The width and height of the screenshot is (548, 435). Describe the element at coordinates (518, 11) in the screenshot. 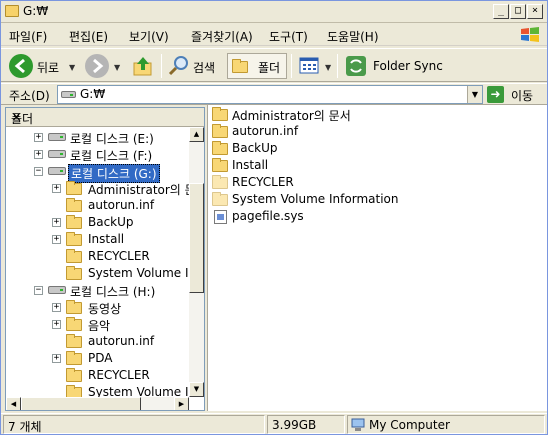

I see `maximize-button: □` at that location.